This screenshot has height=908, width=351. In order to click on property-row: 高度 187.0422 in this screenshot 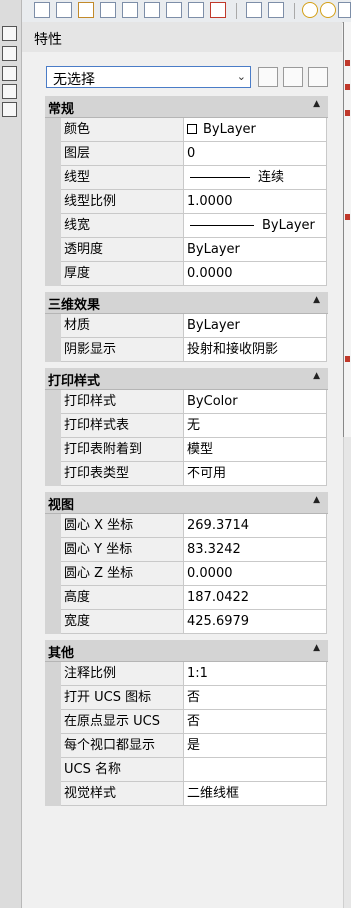, I will do `click(186, 598)`.